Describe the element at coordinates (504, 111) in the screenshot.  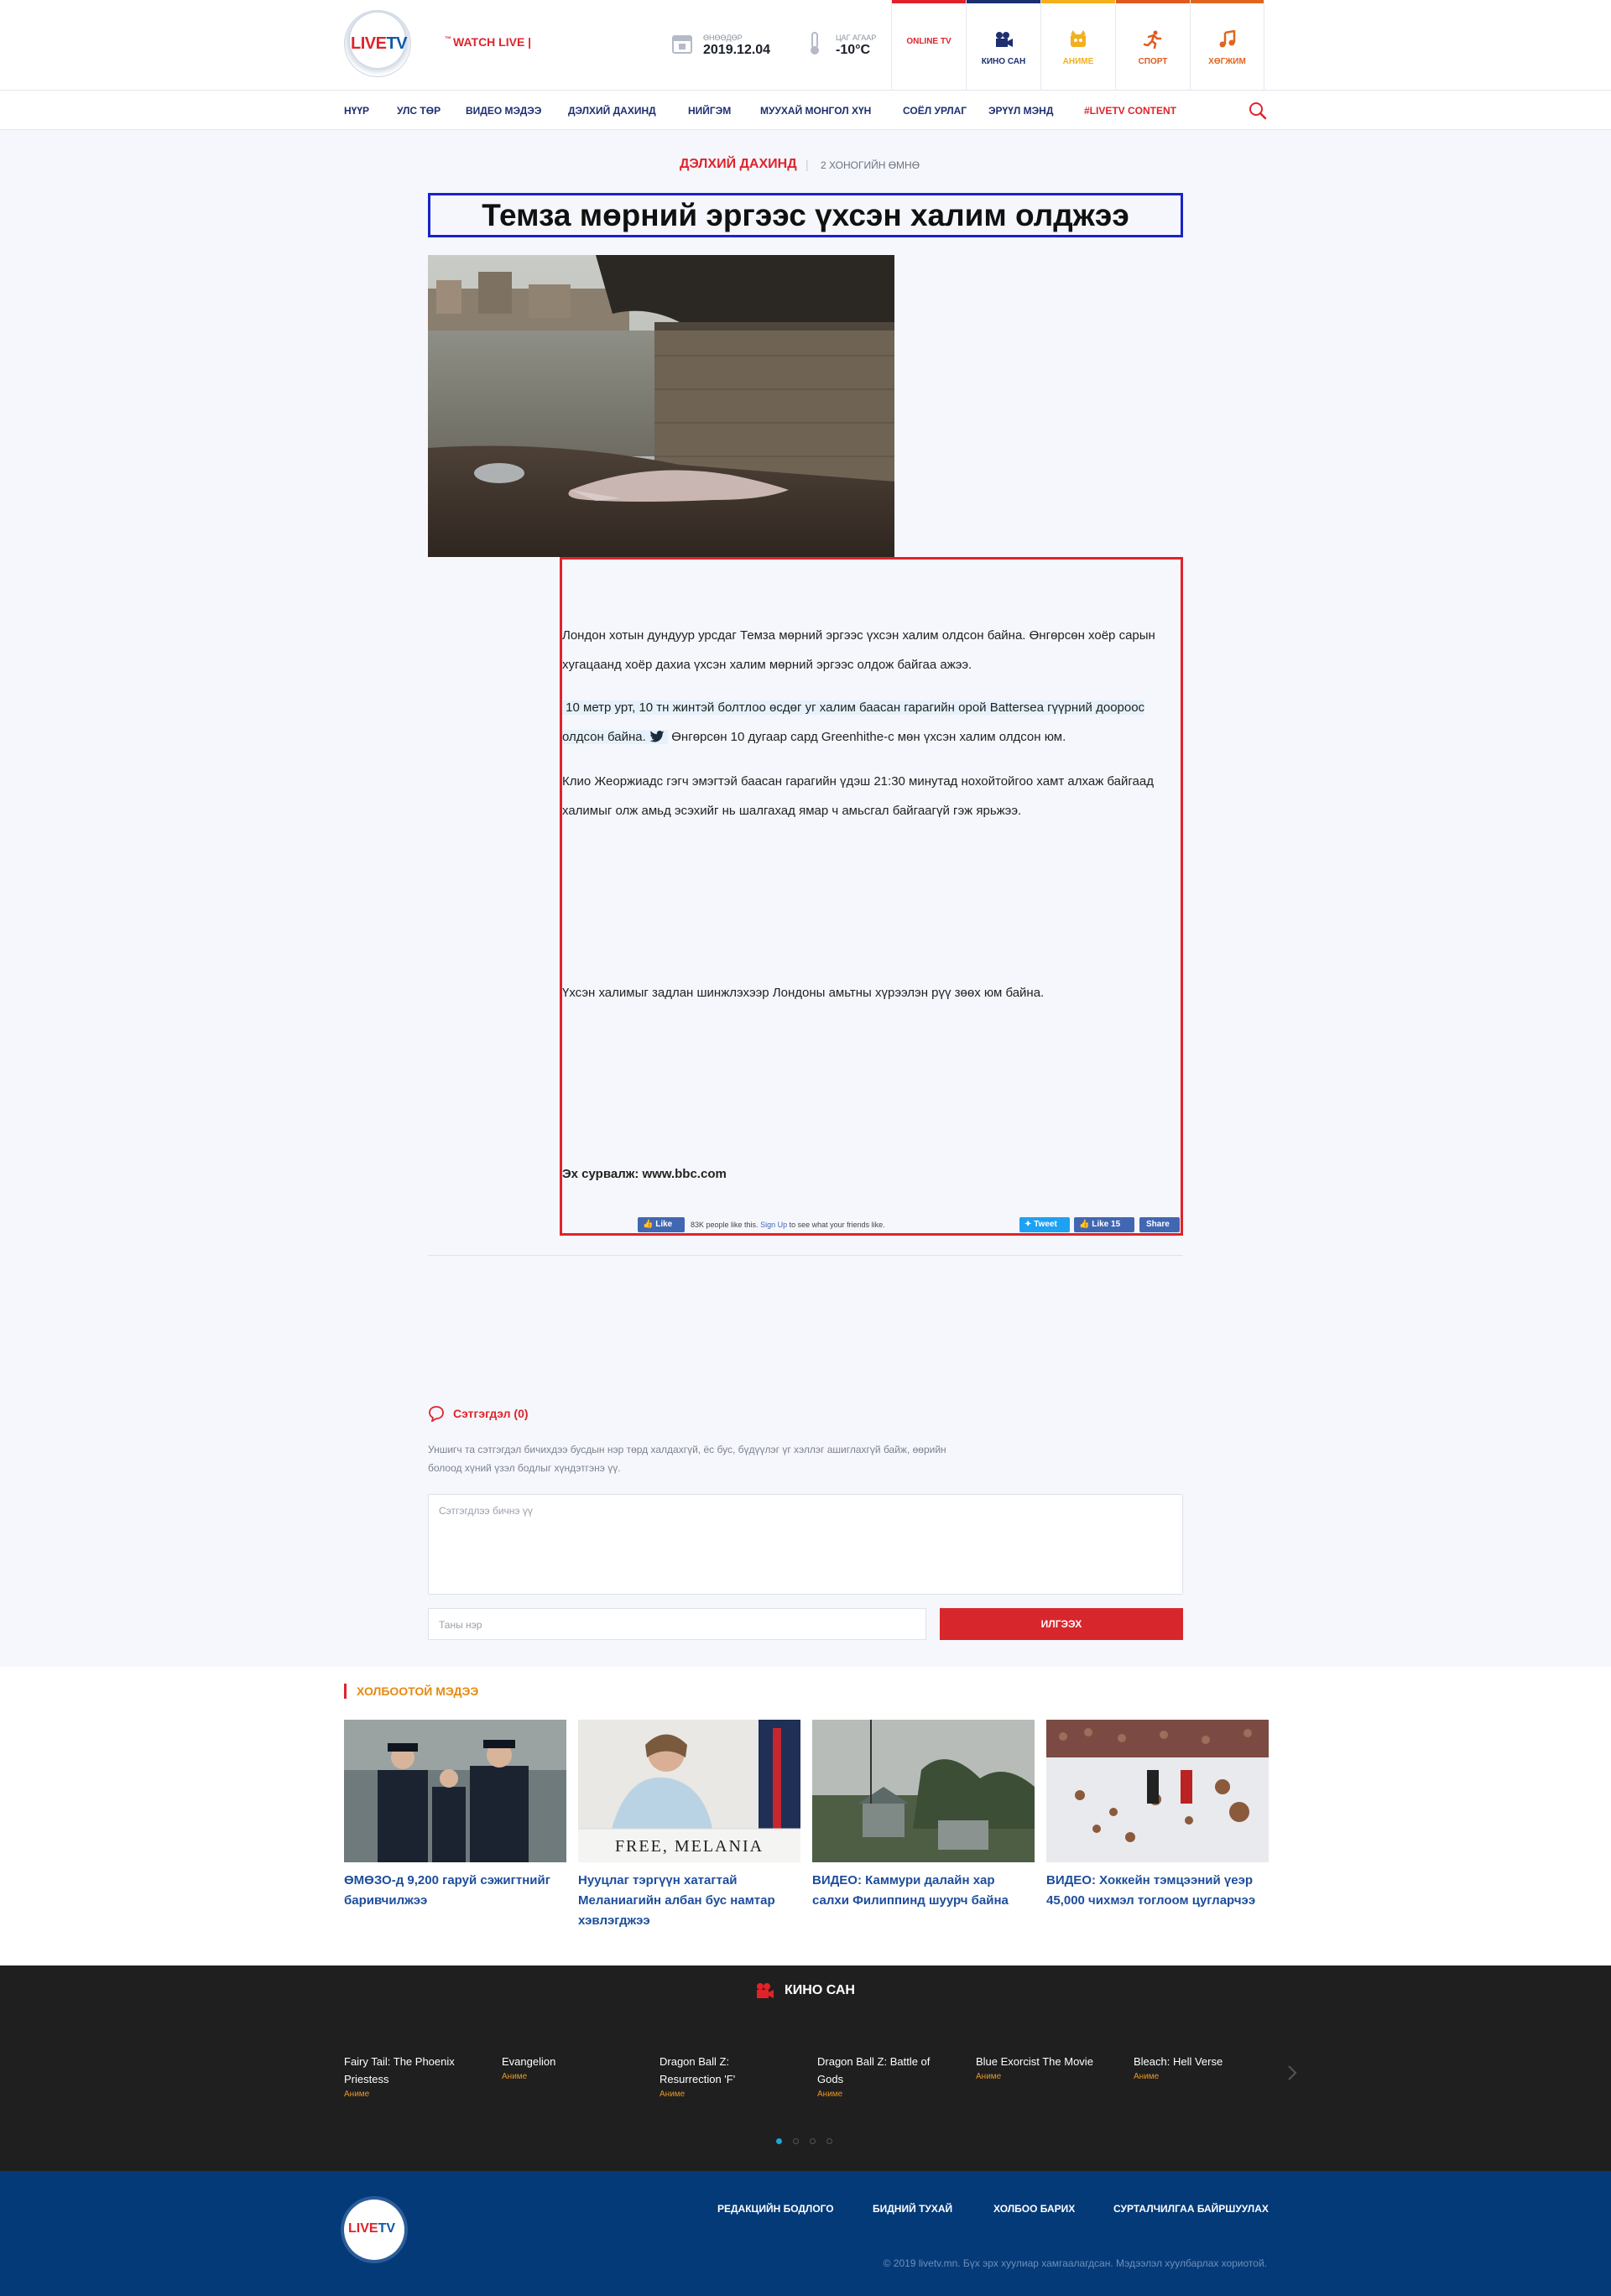
I see `menu-item: ВИДЕО МЭДЭЭ` at that location.